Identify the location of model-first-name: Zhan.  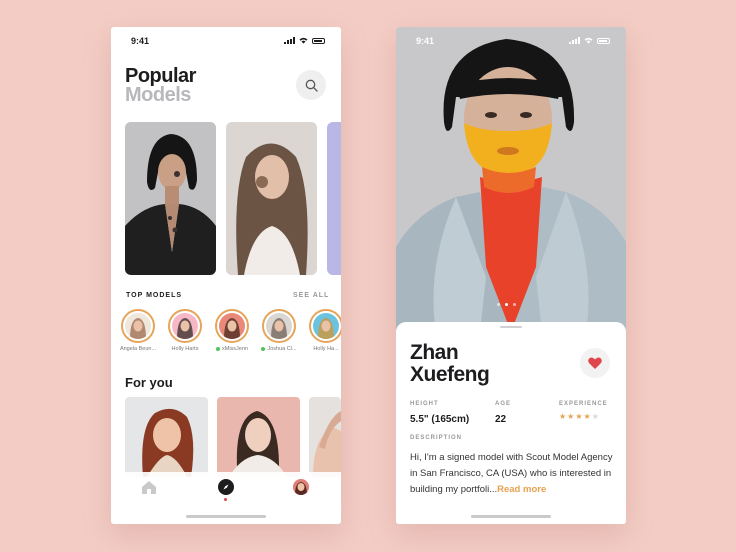
(434, 352).